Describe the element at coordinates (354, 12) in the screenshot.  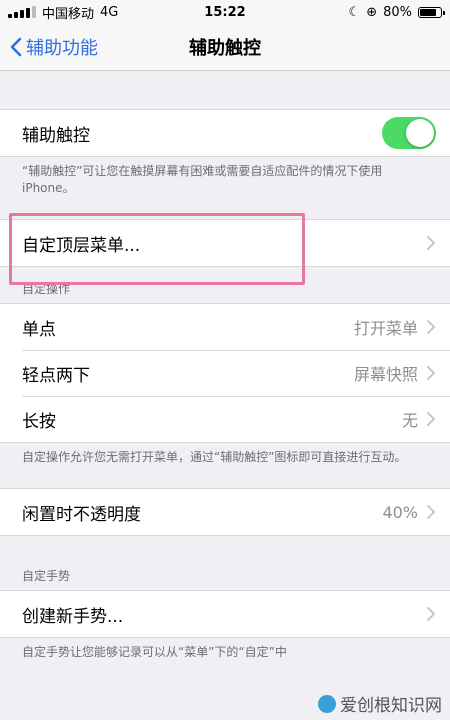
I see `moon-icon: ☾` at that location.